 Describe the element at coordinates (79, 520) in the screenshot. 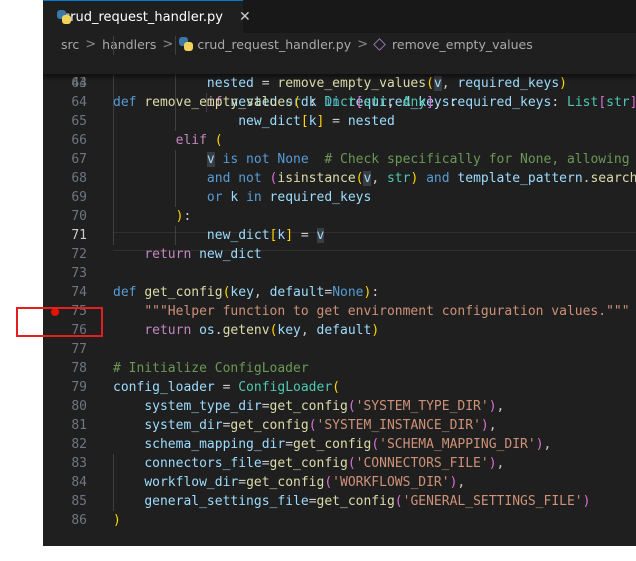

I see `line-number: 86` at that location.